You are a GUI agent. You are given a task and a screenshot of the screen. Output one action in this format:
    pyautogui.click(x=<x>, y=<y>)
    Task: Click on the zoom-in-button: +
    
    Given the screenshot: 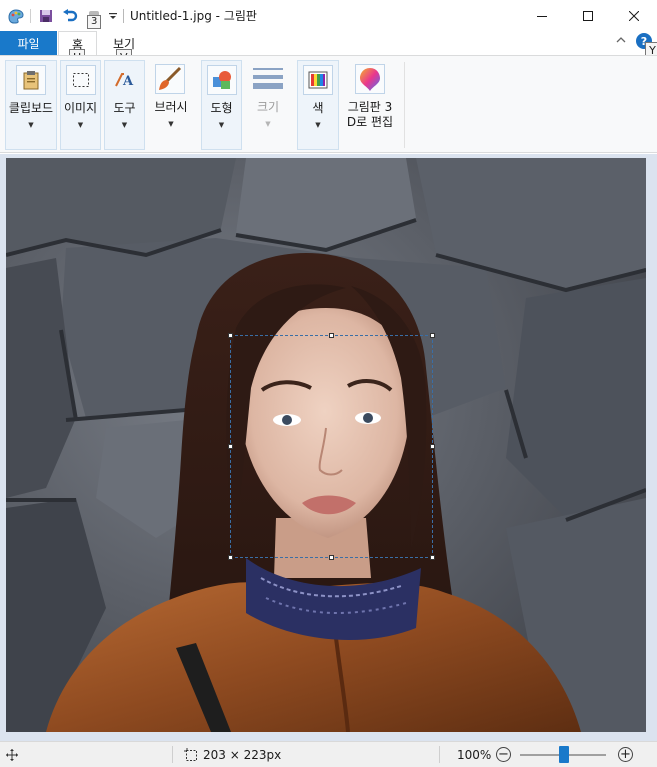 What is the action you would take?
    pyautogui.click(x=625, y=754)
    